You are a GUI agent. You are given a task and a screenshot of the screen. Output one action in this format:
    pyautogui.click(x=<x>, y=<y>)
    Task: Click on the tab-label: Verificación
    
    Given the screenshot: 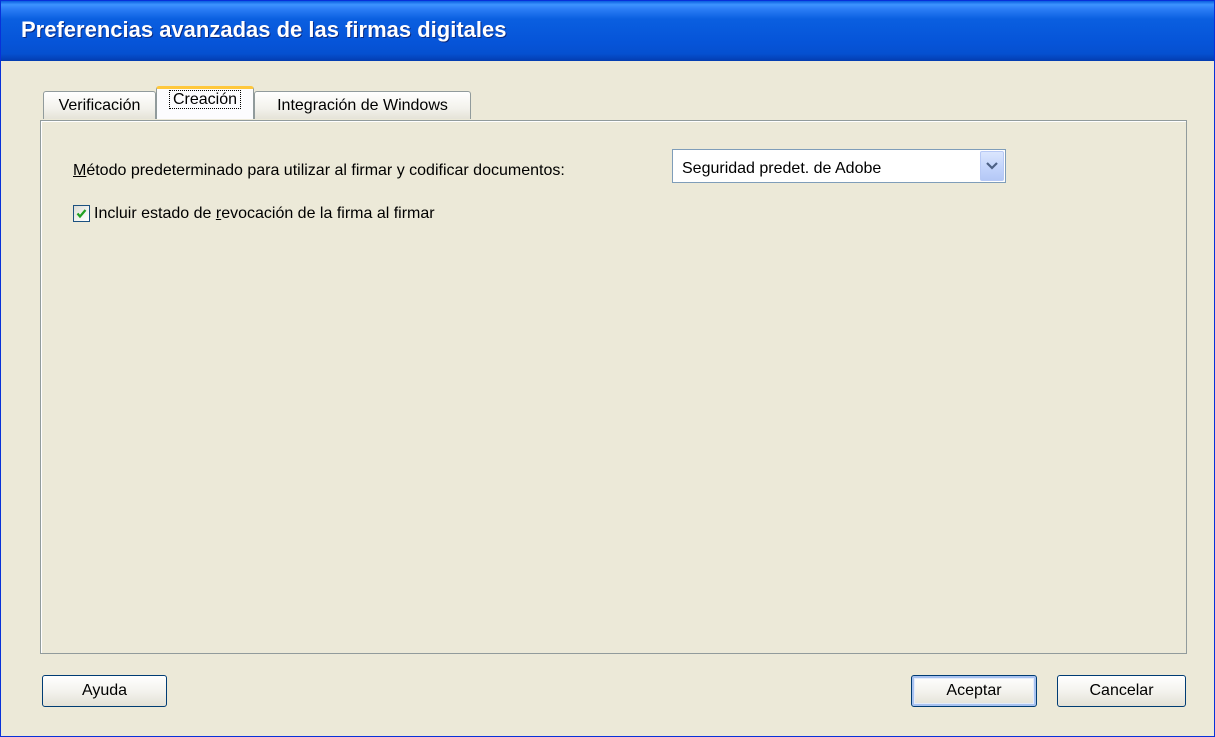 What is the action you would take?
    pyautogui.click(x=99, y=105)
    